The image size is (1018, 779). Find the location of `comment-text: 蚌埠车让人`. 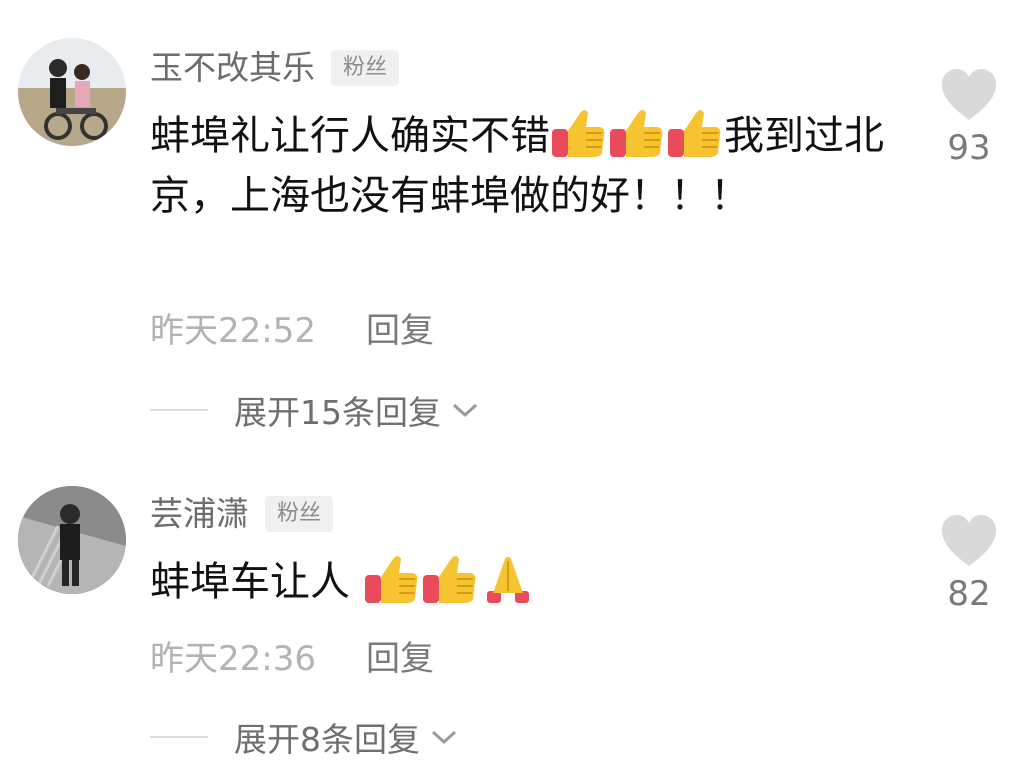

comment-text: 蚌埠车让人 is located at coordinates (520, 582).